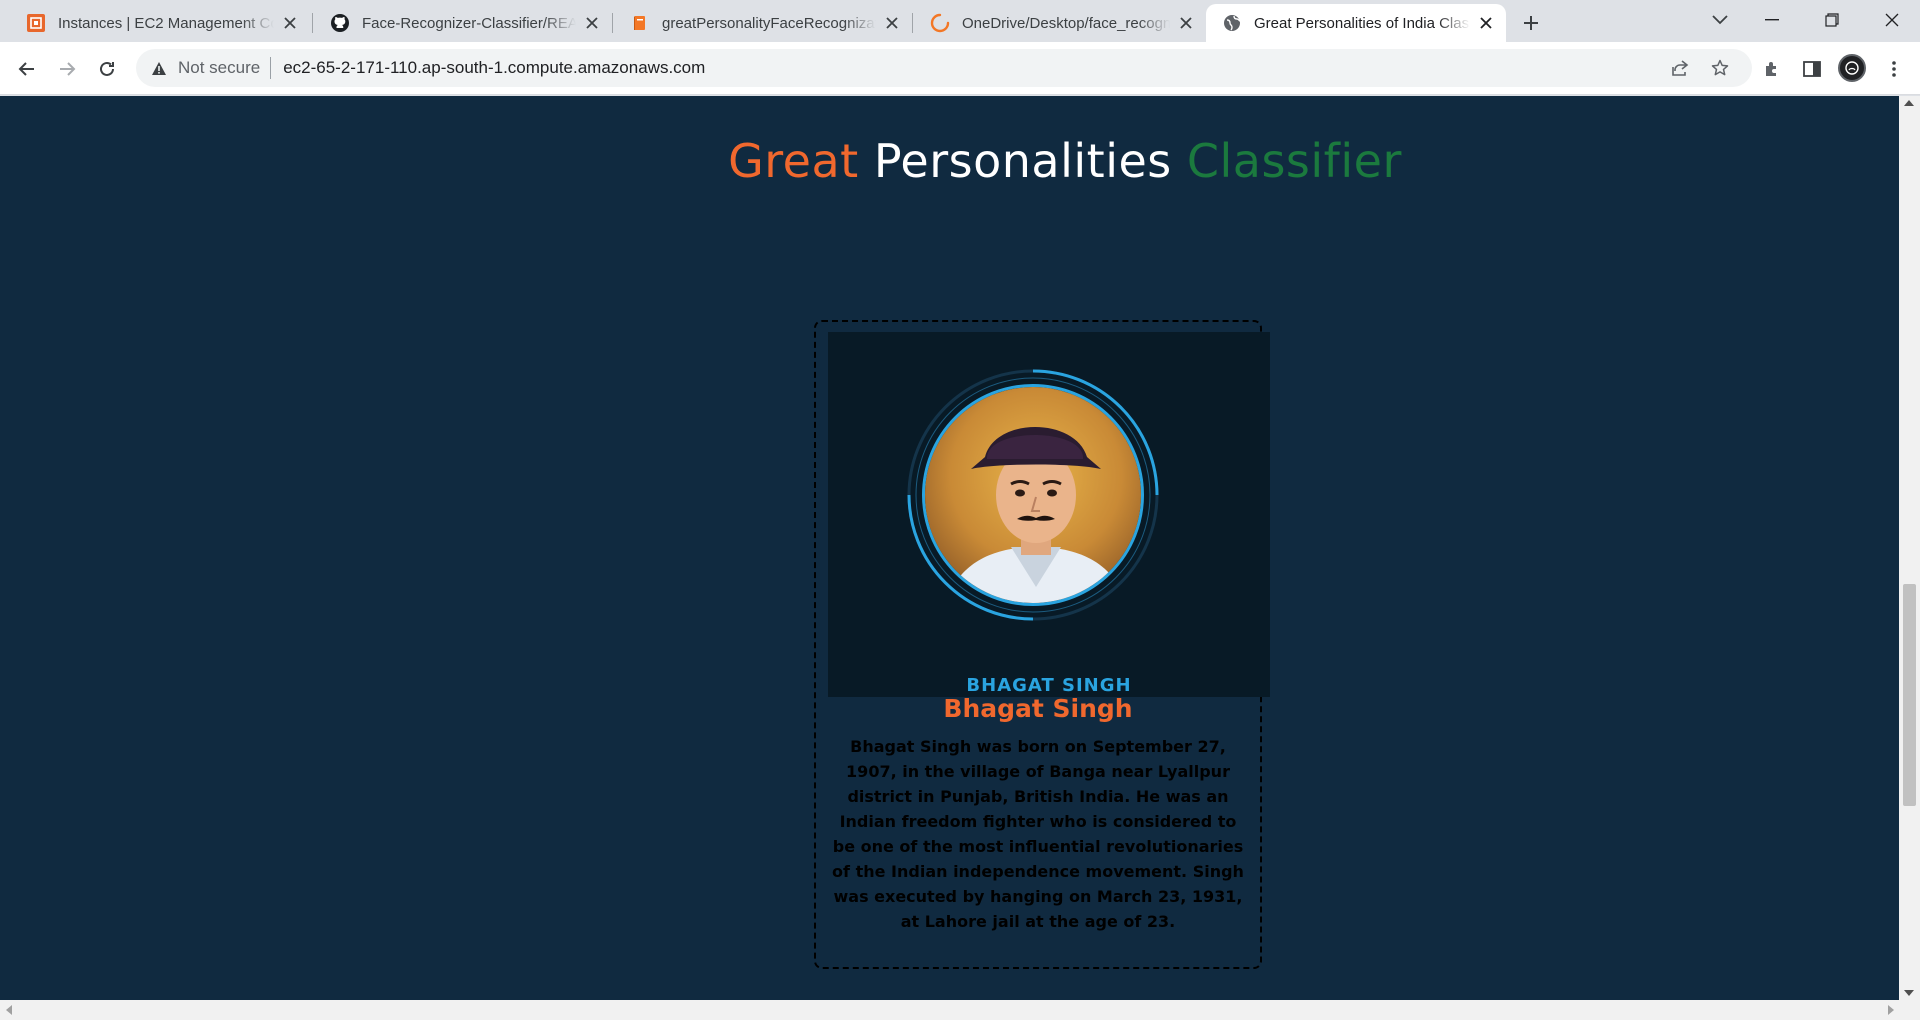 The height and width of the screenshot is (1020, 1920). What do you see at coordinates (340, 23) in the screenshot?
I see `github-icon` at bounding box center [340, 23].